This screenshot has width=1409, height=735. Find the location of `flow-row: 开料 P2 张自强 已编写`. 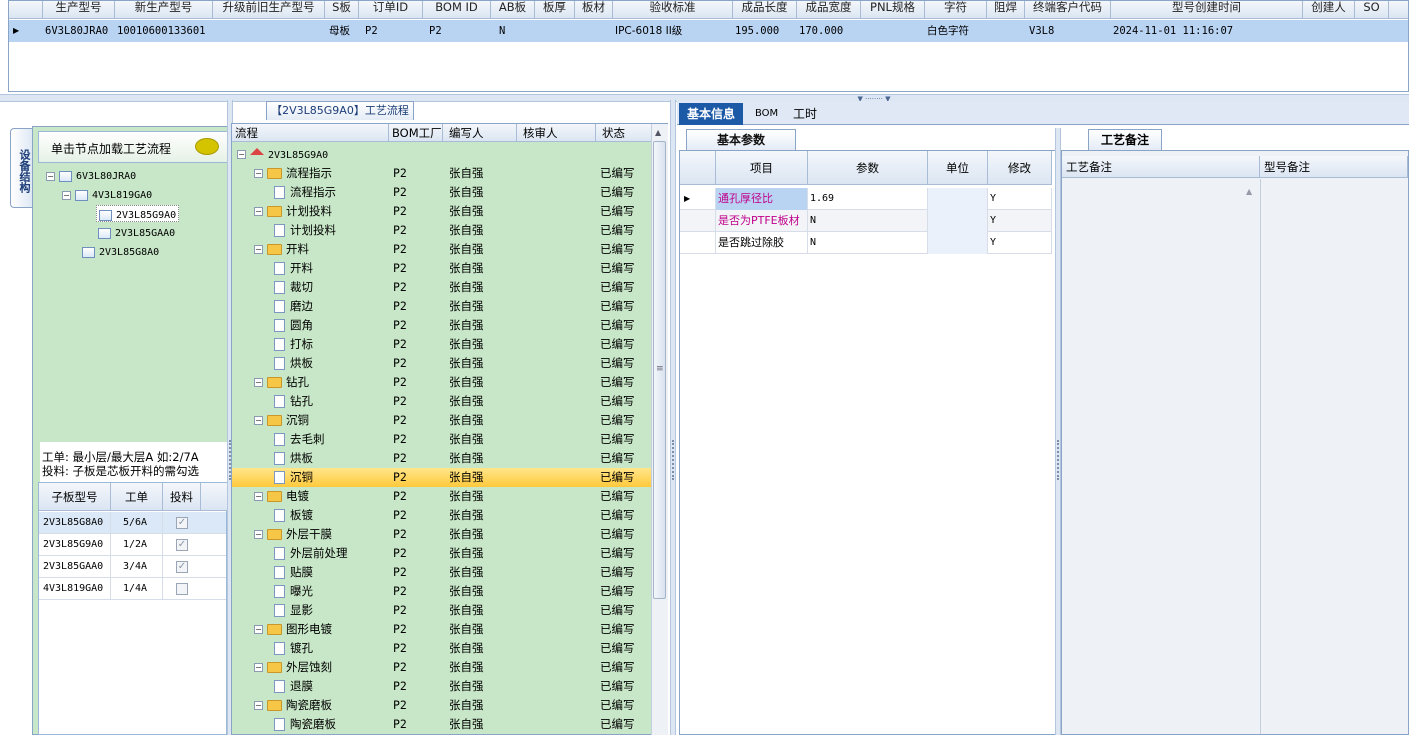

flow-row: 开料 P2 张自强 已编写 is located at coordinates (442, 268).